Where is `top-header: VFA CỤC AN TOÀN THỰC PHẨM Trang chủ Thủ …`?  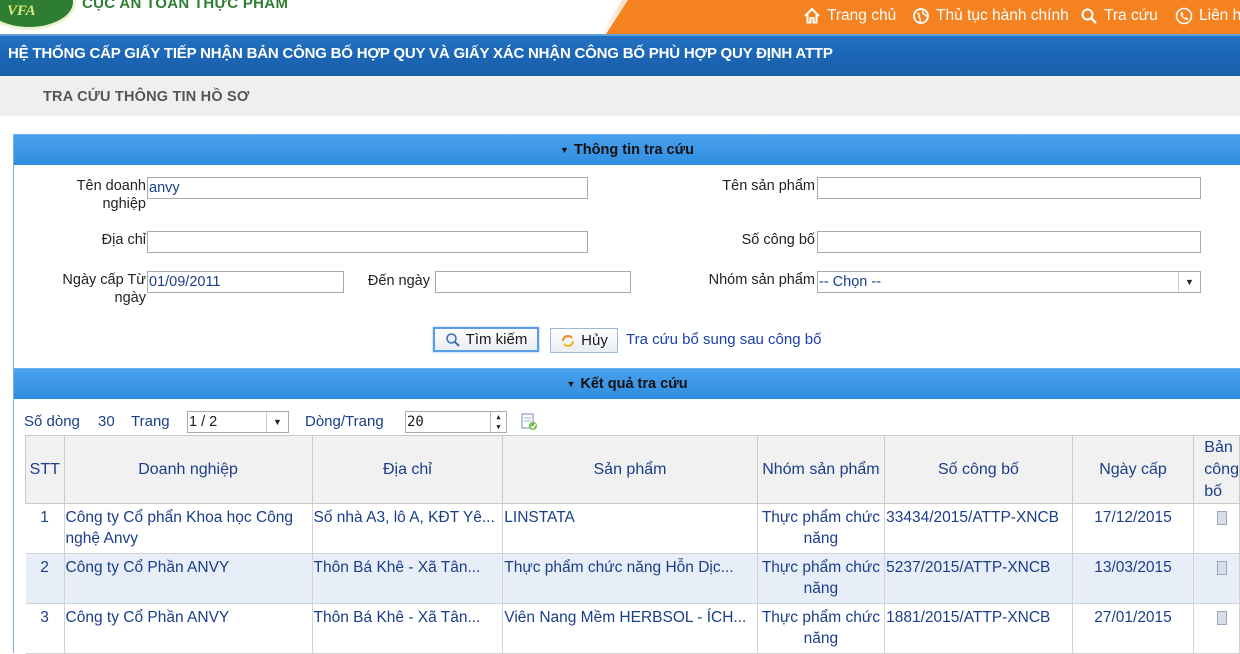
top-header: VFA CỤC AN TOÀN THỰC PHẨM Trang chủ Thủ … is located at coordinates (620, 17).